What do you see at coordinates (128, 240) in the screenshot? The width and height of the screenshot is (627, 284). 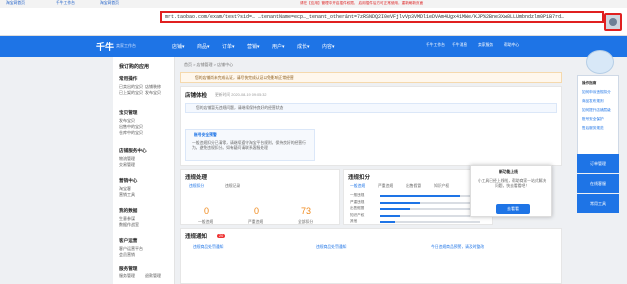 I see `sidebar-section-head: 客户运营` at bounding box center [128, 240].